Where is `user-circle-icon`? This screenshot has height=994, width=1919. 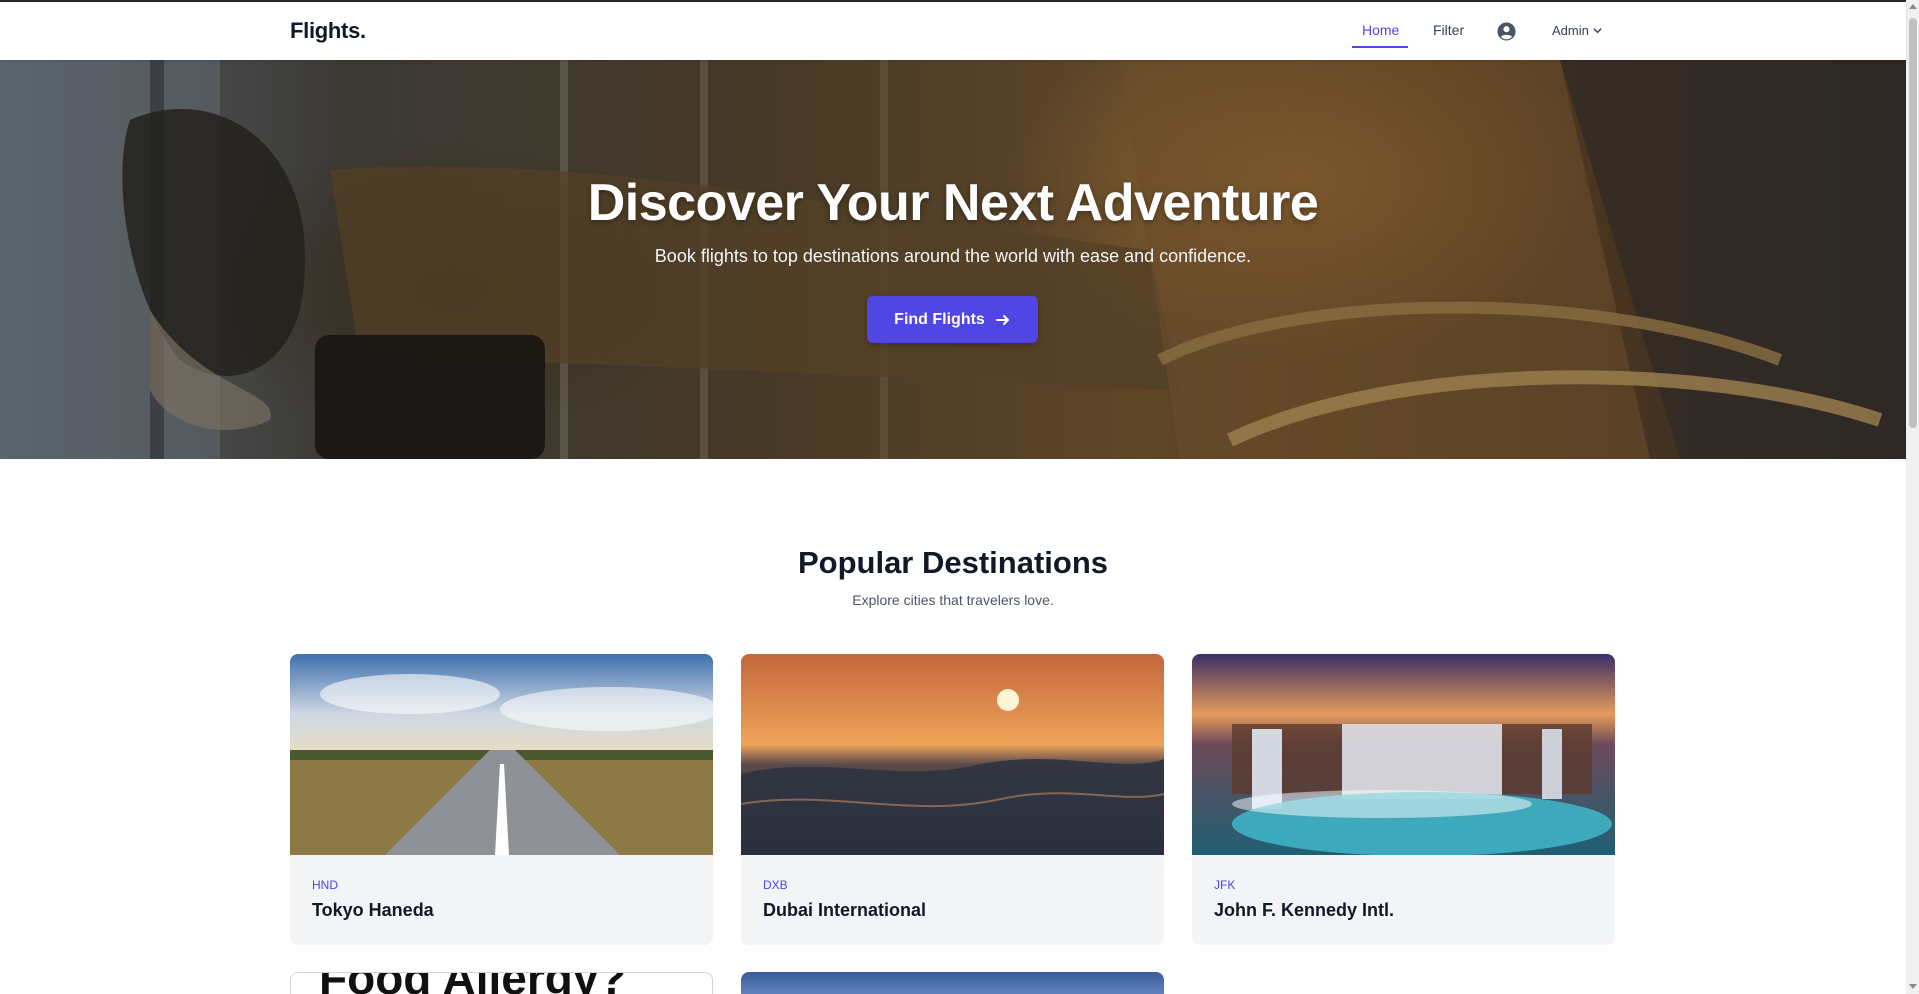 user-circle-icon is located at coordinates (1506, 31).